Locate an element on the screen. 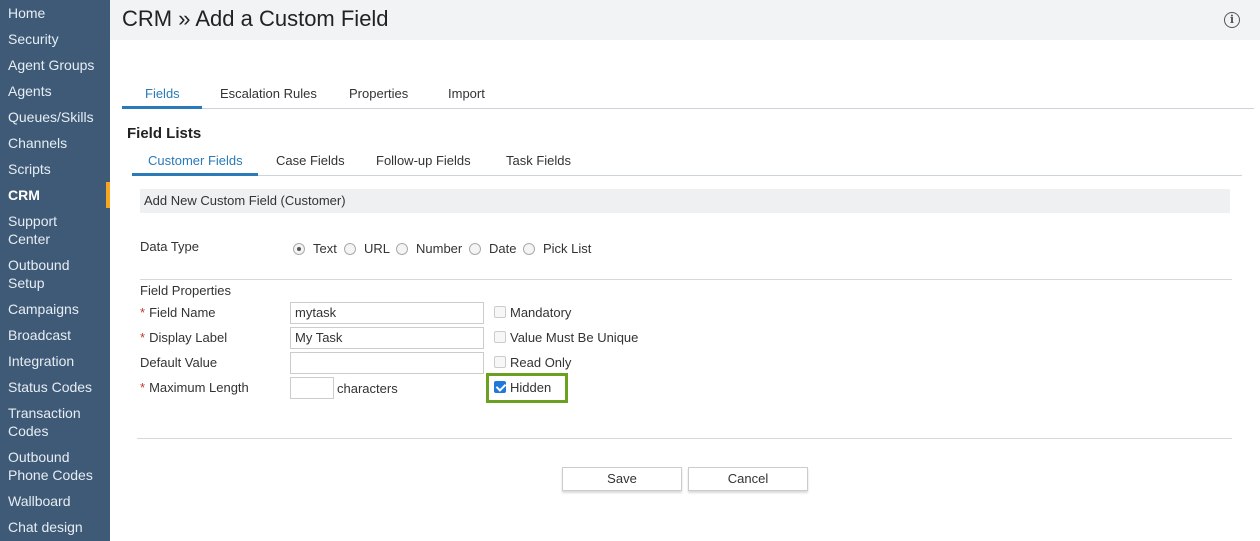  field-name-label: * Field Name is located at coordinates (178, 312).